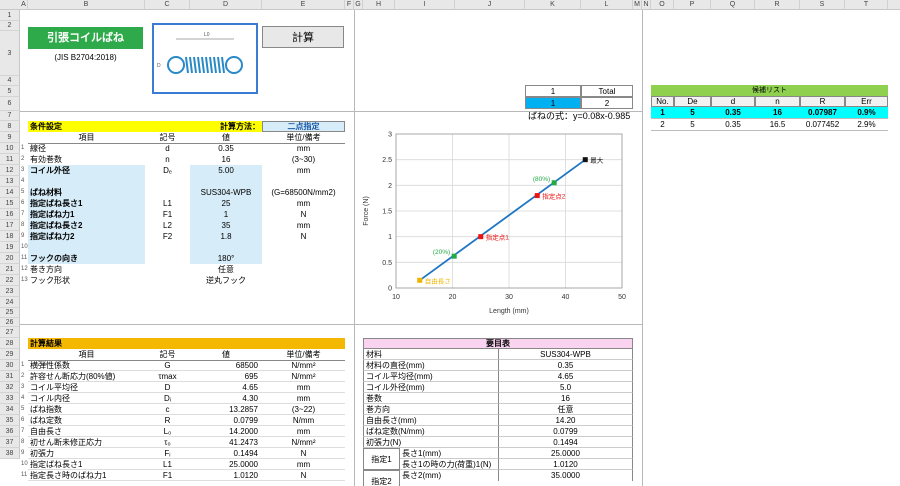 The image size is (900, 486). What do you see at coordinates (637, 5) in the screenshot?
I see `column-header-M: M` at bounding box center [637, 5].